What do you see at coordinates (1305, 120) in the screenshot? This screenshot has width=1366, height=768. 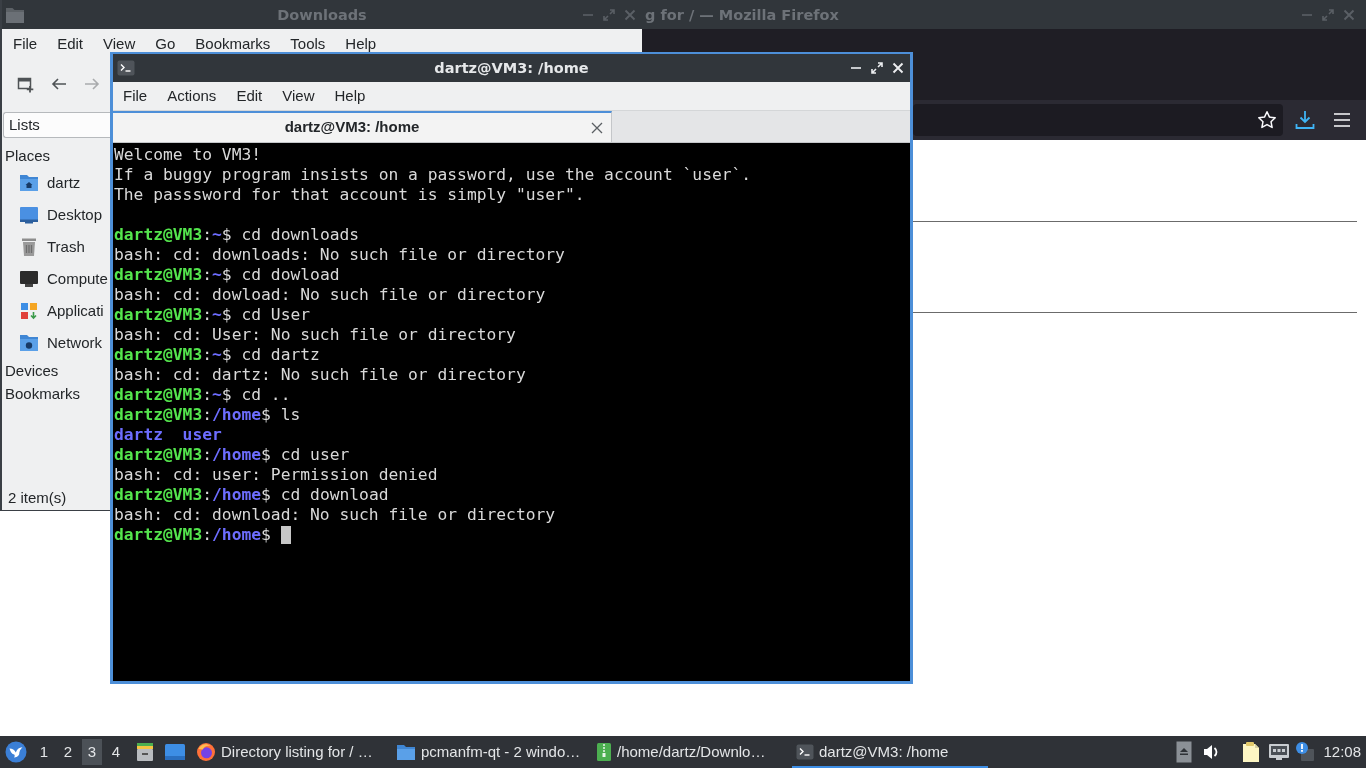 I see `download-icon` at bounding box center [1305, 120].